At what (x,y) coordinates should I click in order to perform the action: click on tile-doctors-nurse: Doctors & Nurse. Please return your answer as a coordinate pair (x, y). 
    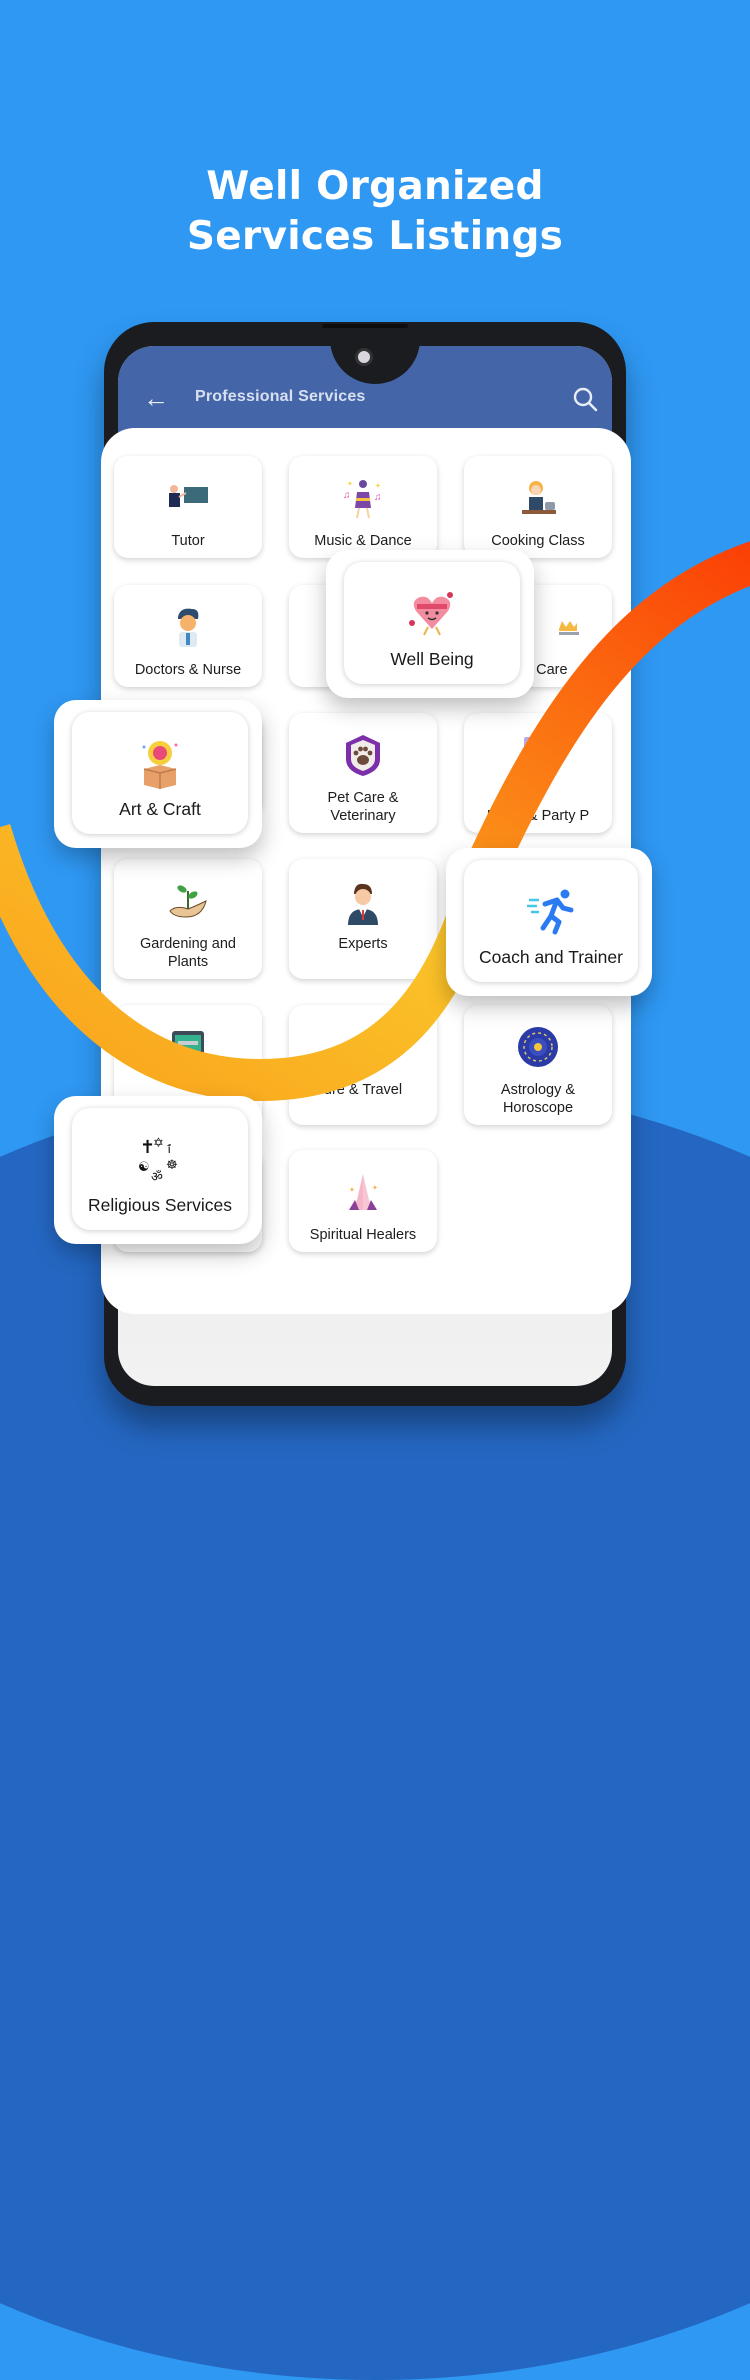
    Looking at the image, I should click on (188, 636).